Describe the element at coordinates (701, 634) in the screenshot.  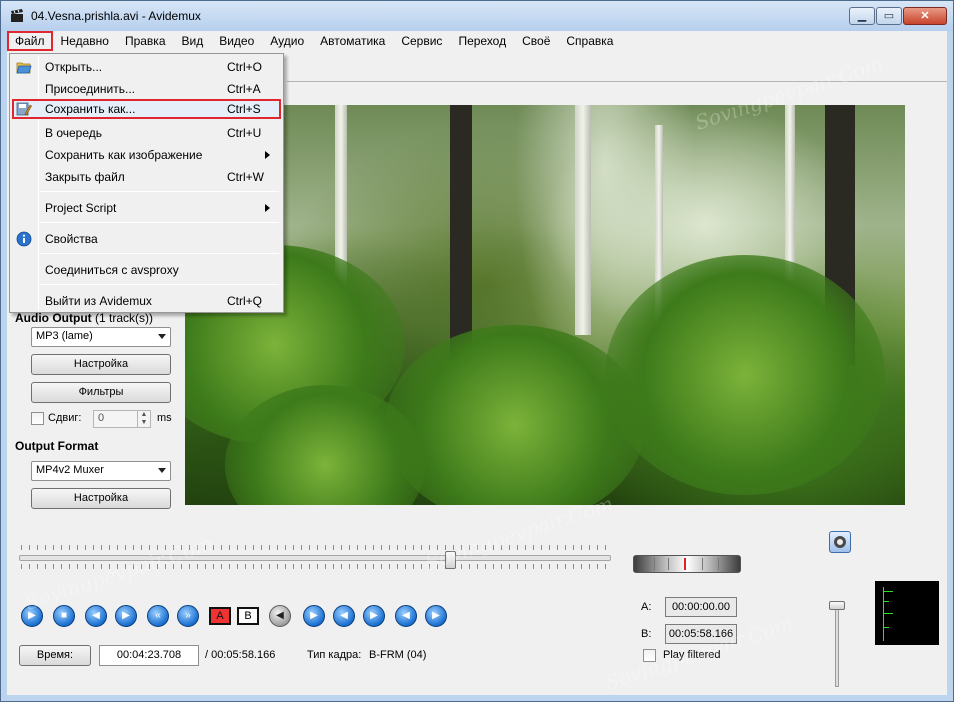
I see `marker-b-time: 00:05:58.166` at that location.